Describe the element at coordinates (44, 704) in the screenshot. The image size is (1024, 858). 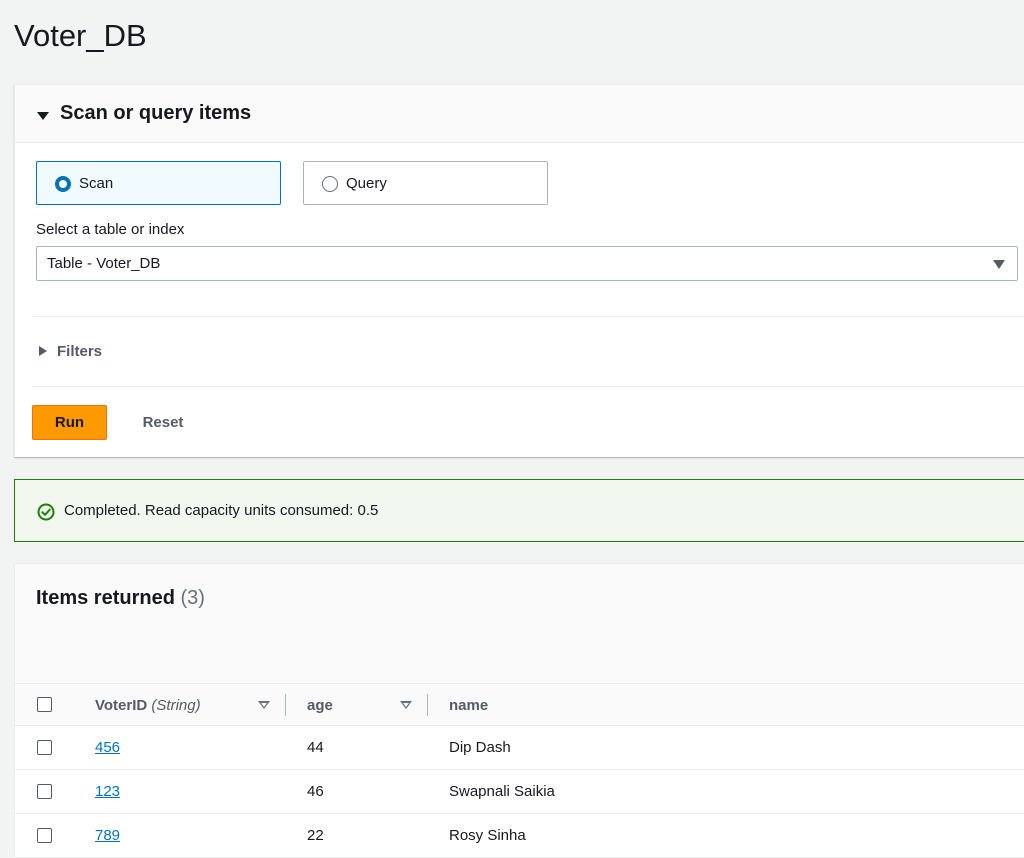
I see `select-all-checkbox` at that location.